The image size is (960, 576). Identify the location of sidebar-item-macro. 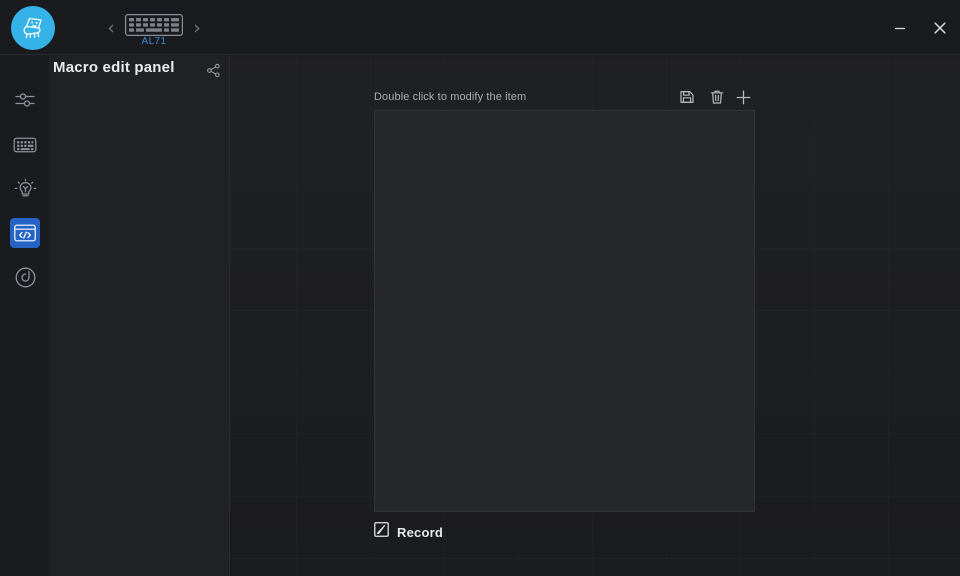
(25, 233).